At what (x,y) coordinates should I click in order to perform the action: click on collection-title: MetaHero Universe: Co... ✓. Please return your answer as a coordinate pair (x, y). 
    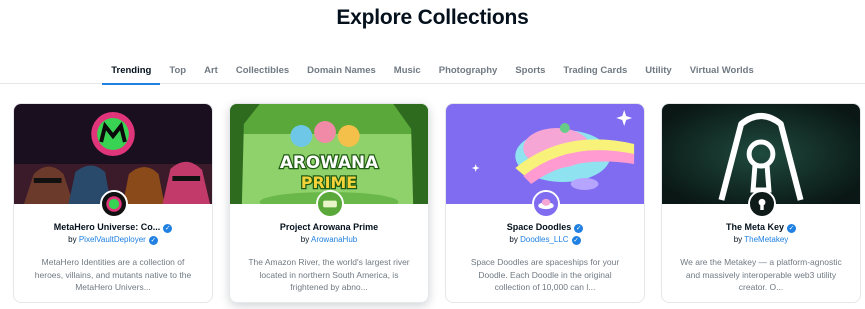
    Looking at the image, I should click on (113, 227).